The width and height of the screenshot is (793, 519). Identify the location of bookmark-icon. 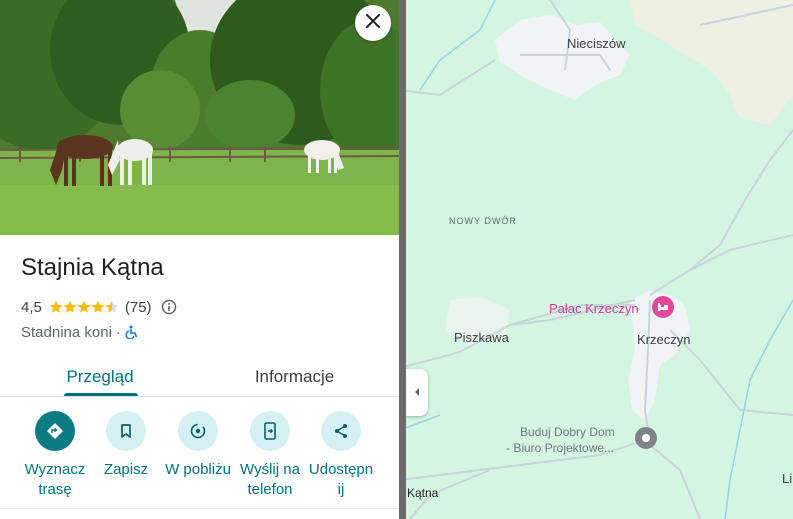
(126, 431).